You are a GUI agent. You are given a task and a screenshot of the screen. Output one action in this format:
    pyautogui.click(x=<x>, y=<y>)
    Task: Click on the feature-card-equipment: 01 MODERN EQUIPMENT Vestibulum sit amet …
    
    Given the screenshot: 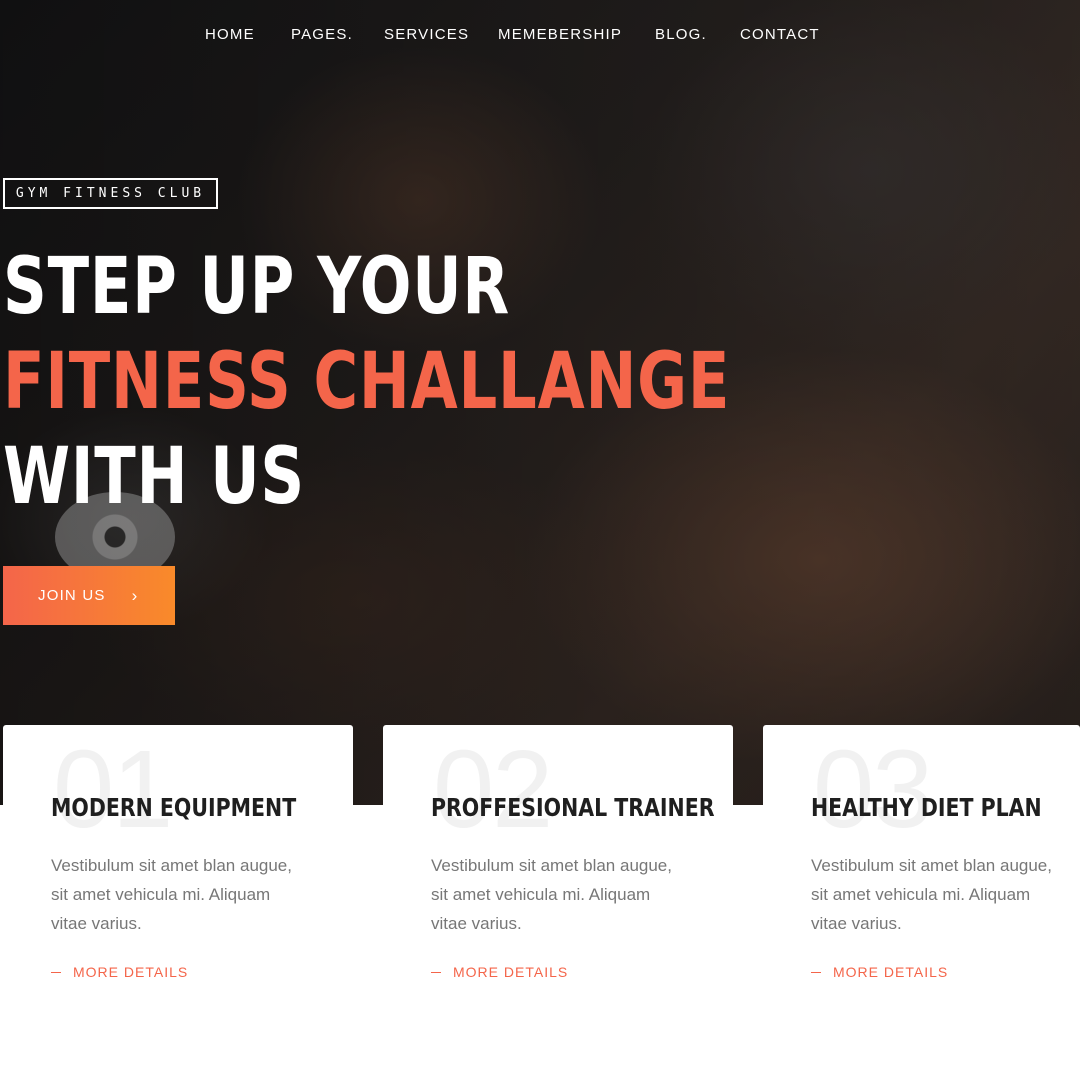 What is the action you would take?
    pyautogui.click(x=178, y=875)
    